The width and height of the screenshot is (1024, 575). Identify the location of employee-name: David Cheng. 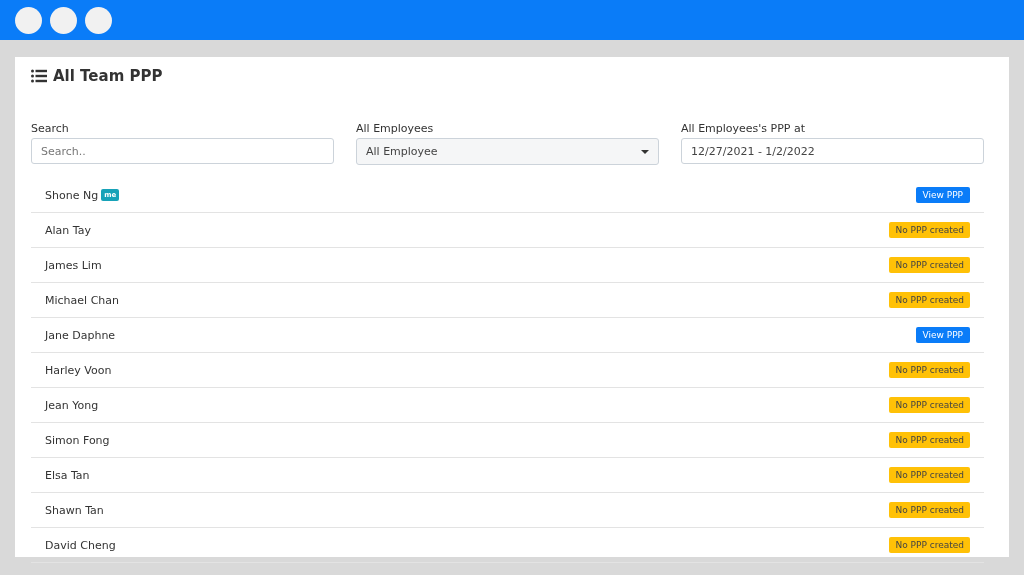
(80, 545).